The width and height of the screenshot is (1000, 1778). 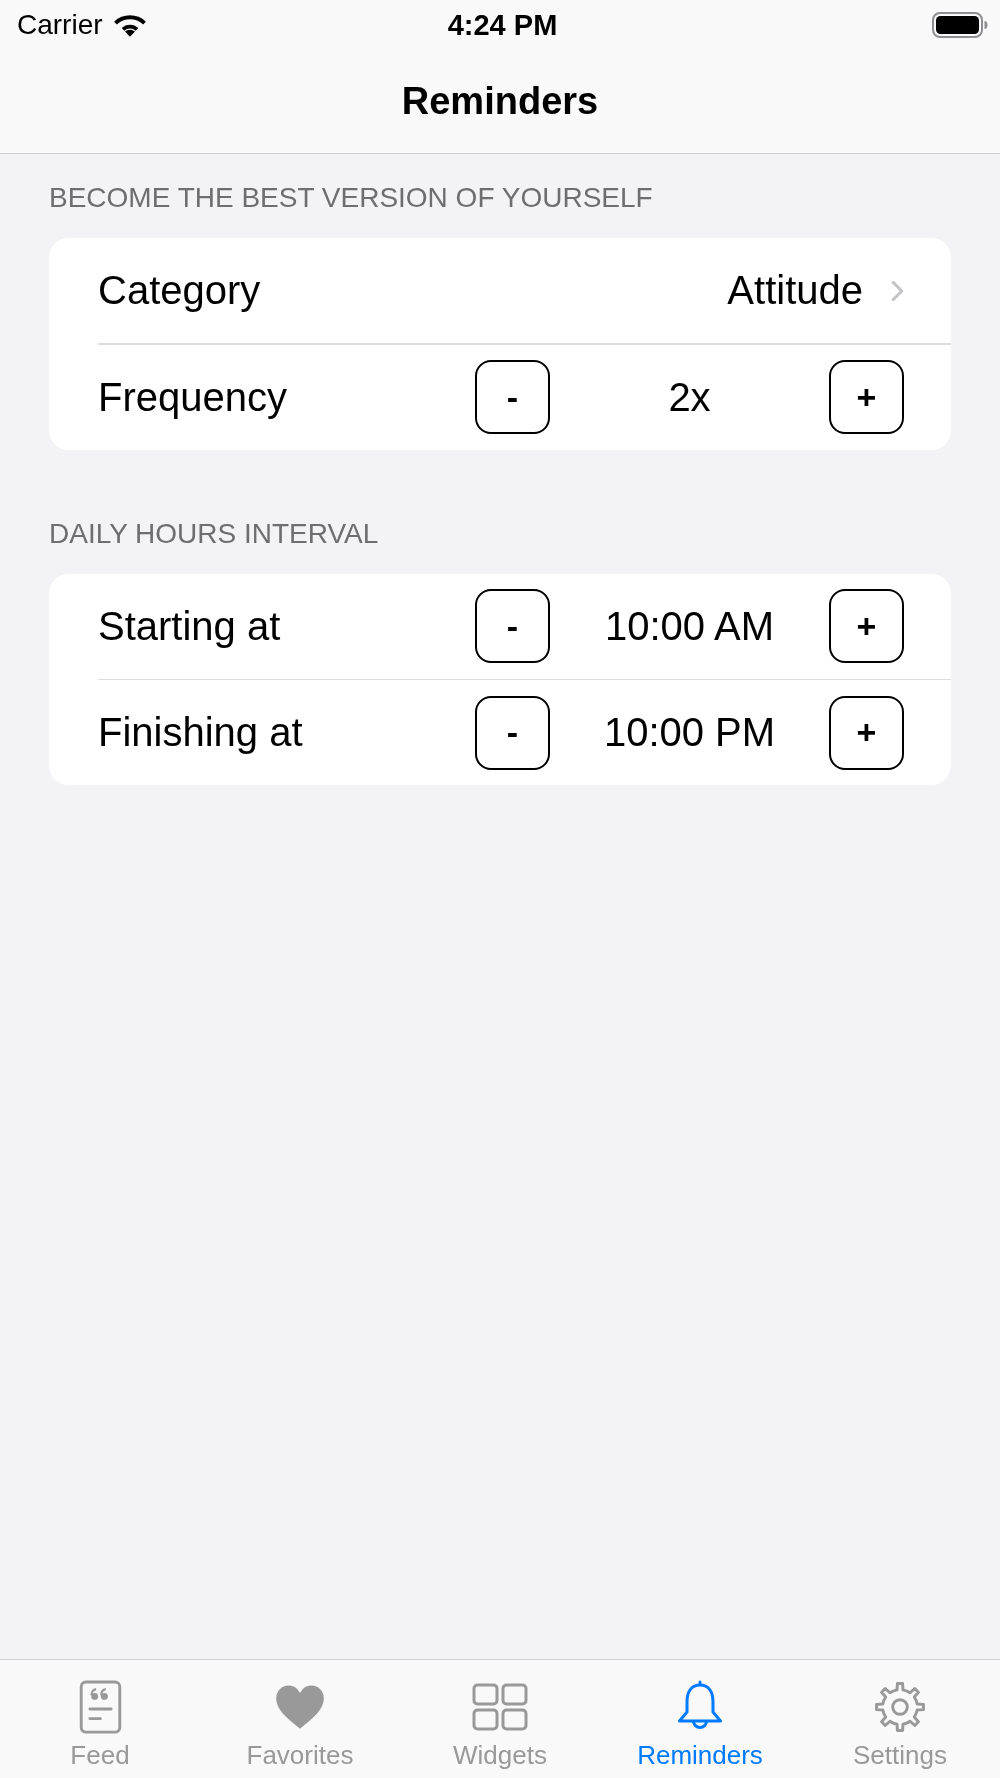 I want to click on tab: Reminders, so click(x=700, y=1719).